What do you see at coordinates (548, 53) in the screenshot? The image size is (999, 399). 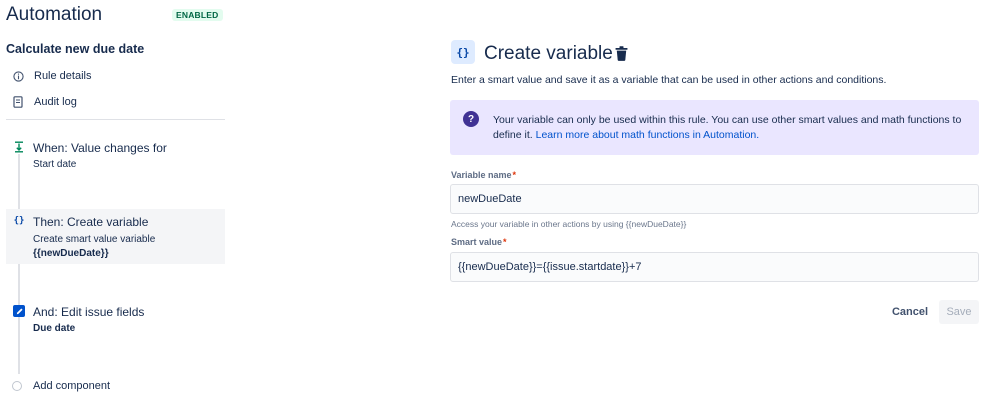 I see `panel-title: Create variable` at bounding box center [548, 53].